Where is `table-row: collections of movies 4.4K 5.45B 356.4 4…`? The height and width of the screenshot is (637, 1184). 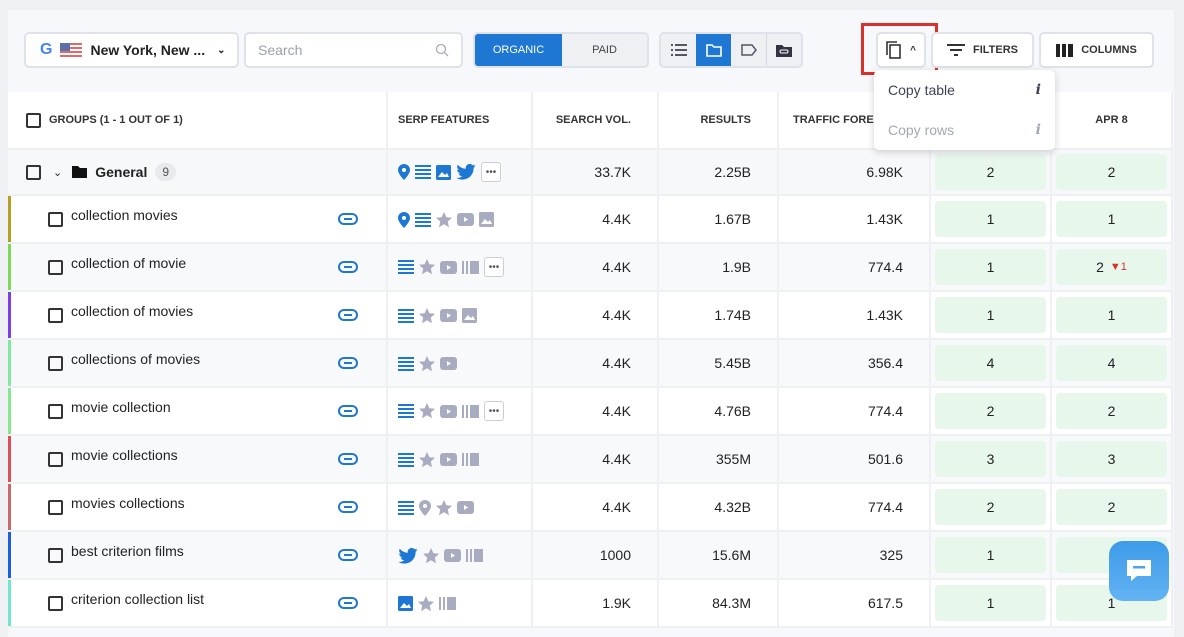
table-row: collections of movies 4.4K 5.45B 356.4 4… is located at coordinates (590, 364).